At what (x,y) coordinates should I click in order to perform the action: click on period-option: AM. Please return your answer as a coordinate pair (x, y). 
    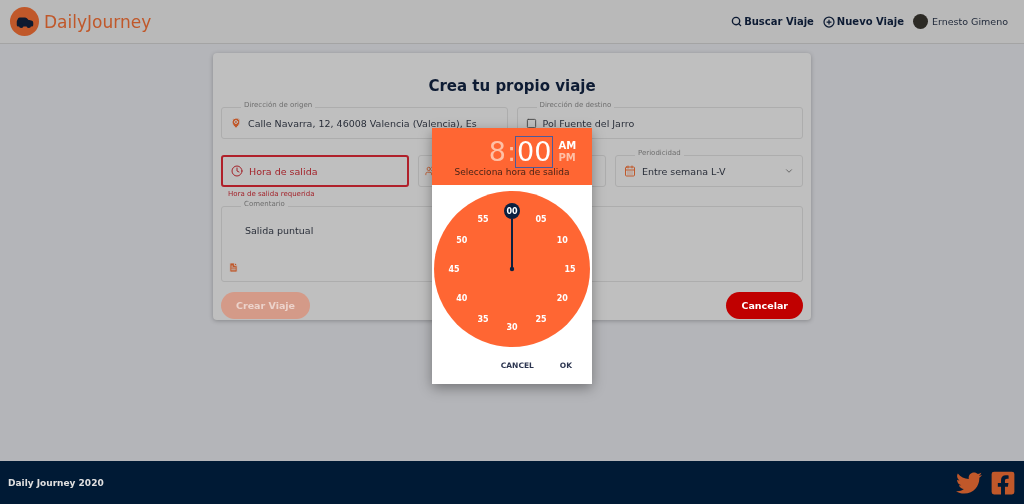
    Looking at the image, I should click on (567, 145).